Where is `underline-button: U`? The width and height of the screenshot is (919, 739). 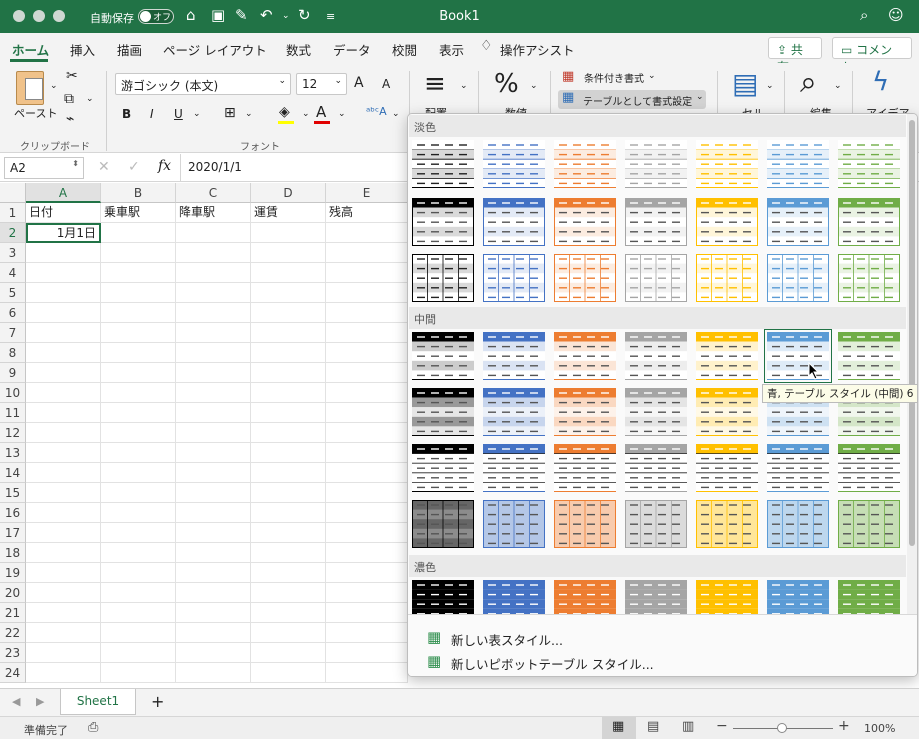 underline-button: U is located at coordinates (178, 114).